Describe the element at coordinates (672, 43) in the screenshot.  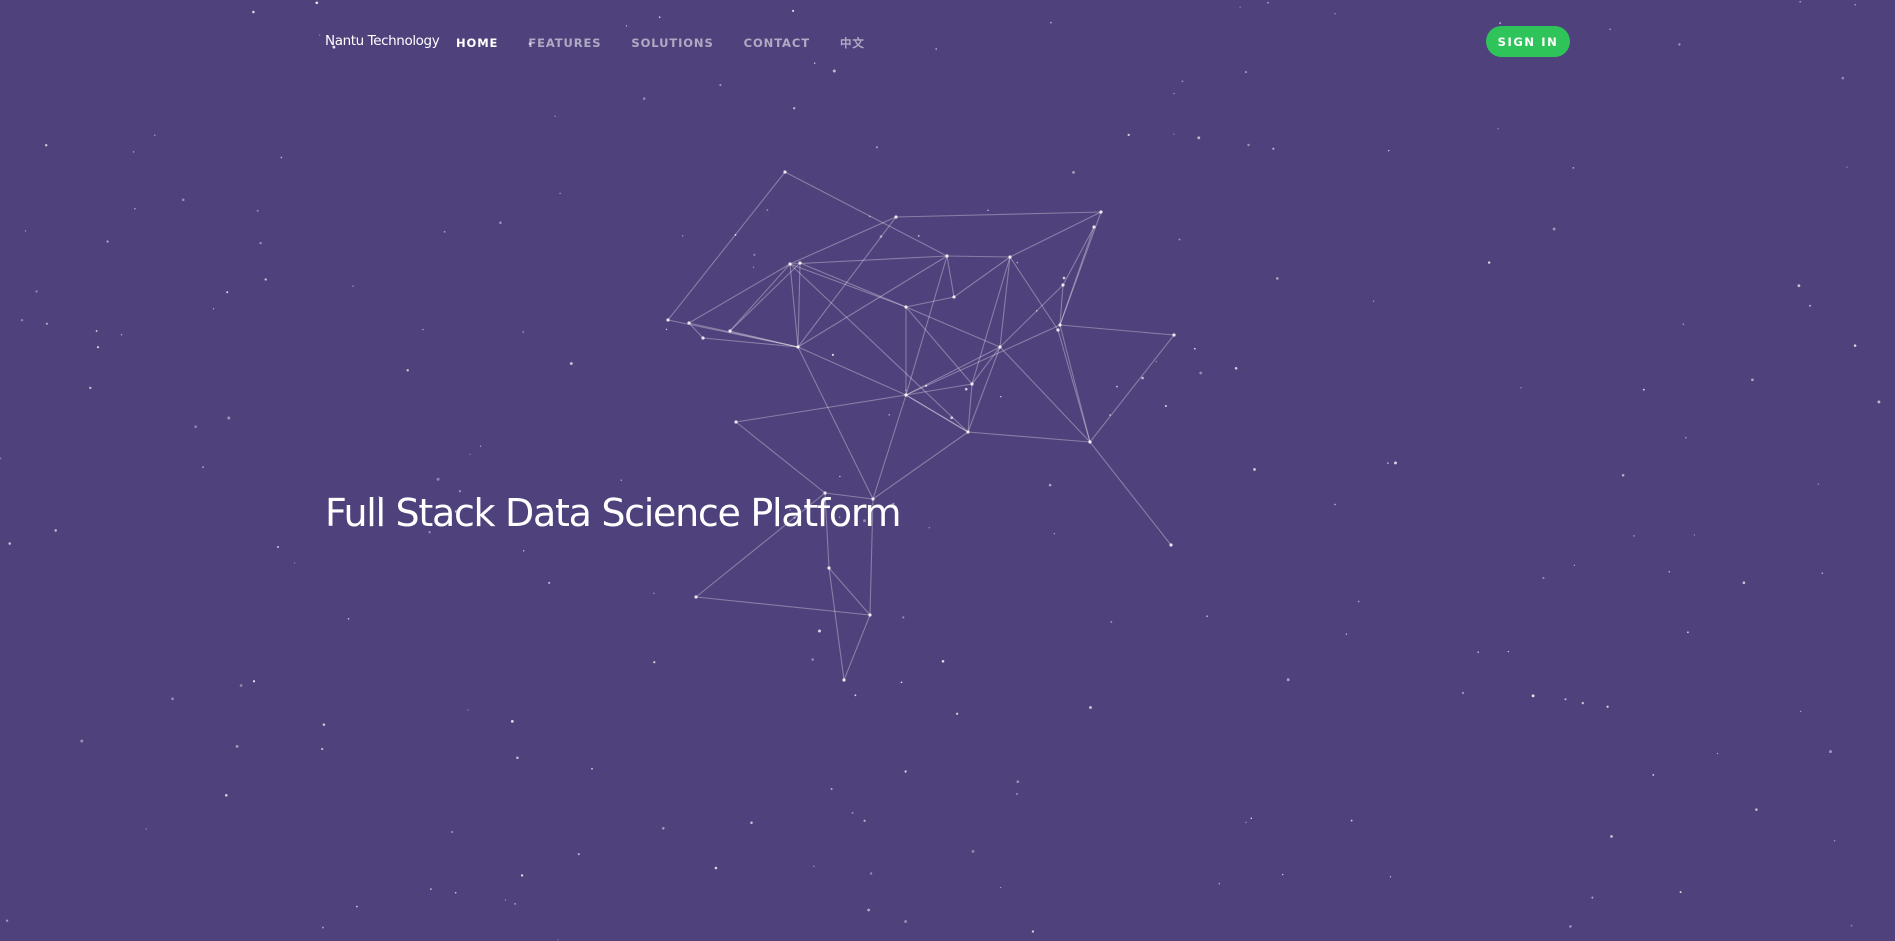
I see `nav-item-solutions: SOLUTIONS` at that location.